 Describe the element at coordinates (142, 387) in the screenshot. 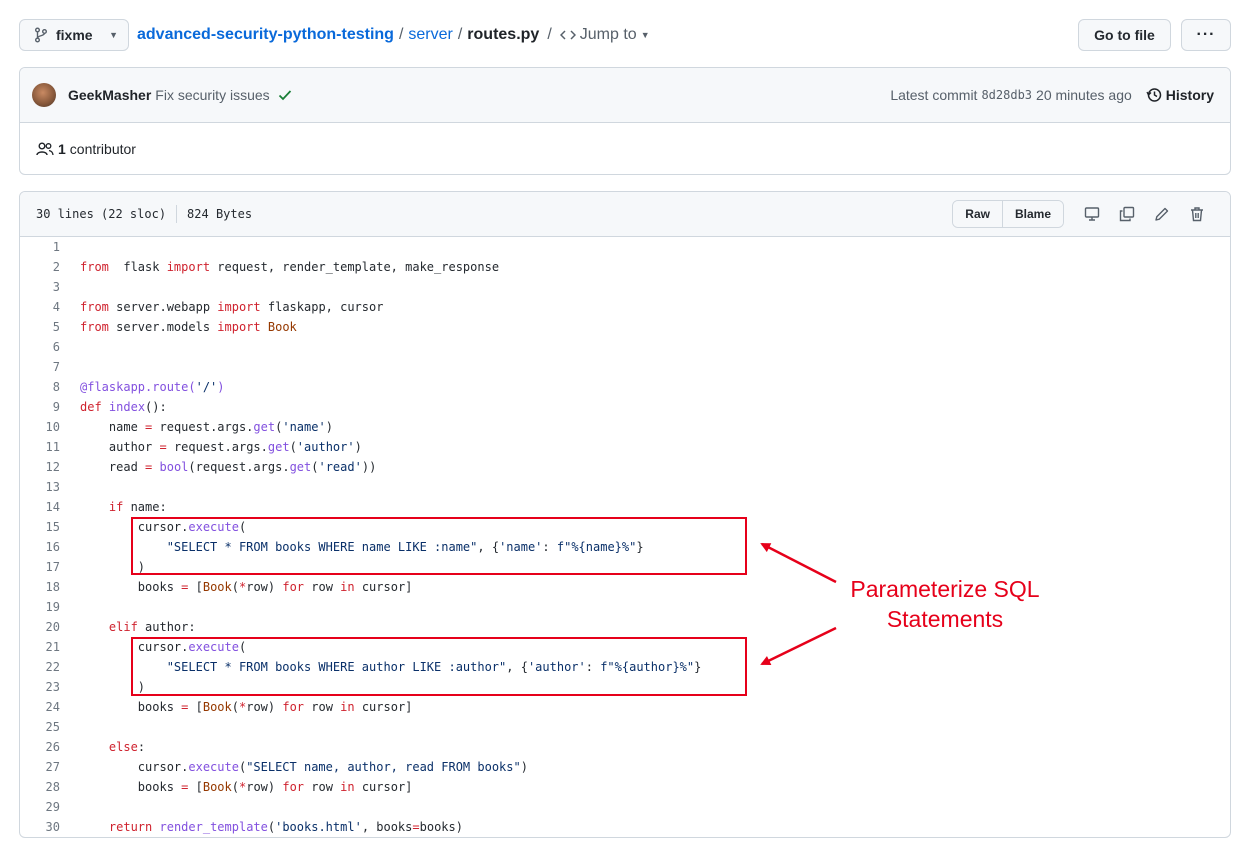

I see `line-content: @flaskapp.route('/')` at that location.